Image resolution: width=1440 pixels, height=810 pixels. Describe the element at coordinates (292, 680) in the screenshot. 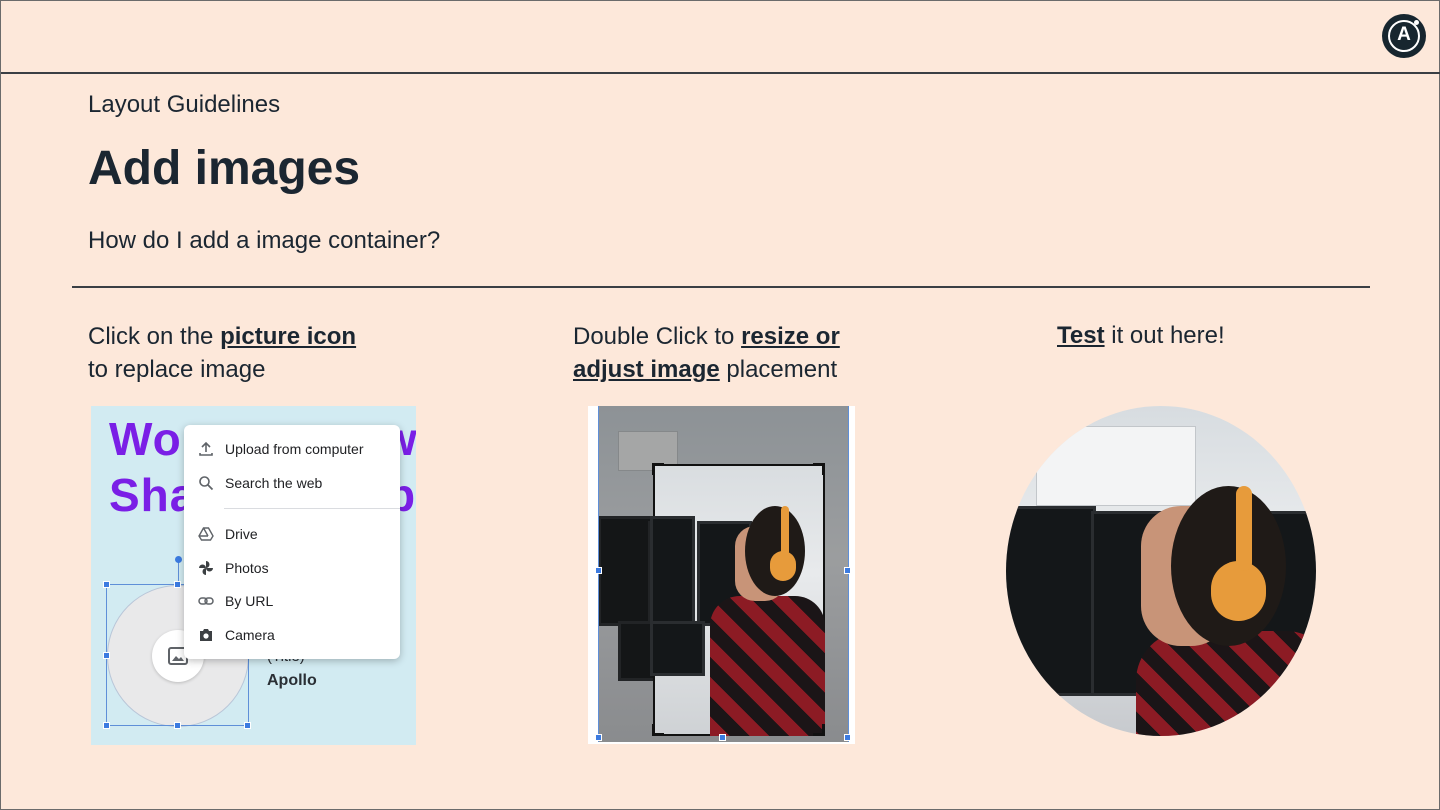

I see `example-caption-name: Apollo` at that location.